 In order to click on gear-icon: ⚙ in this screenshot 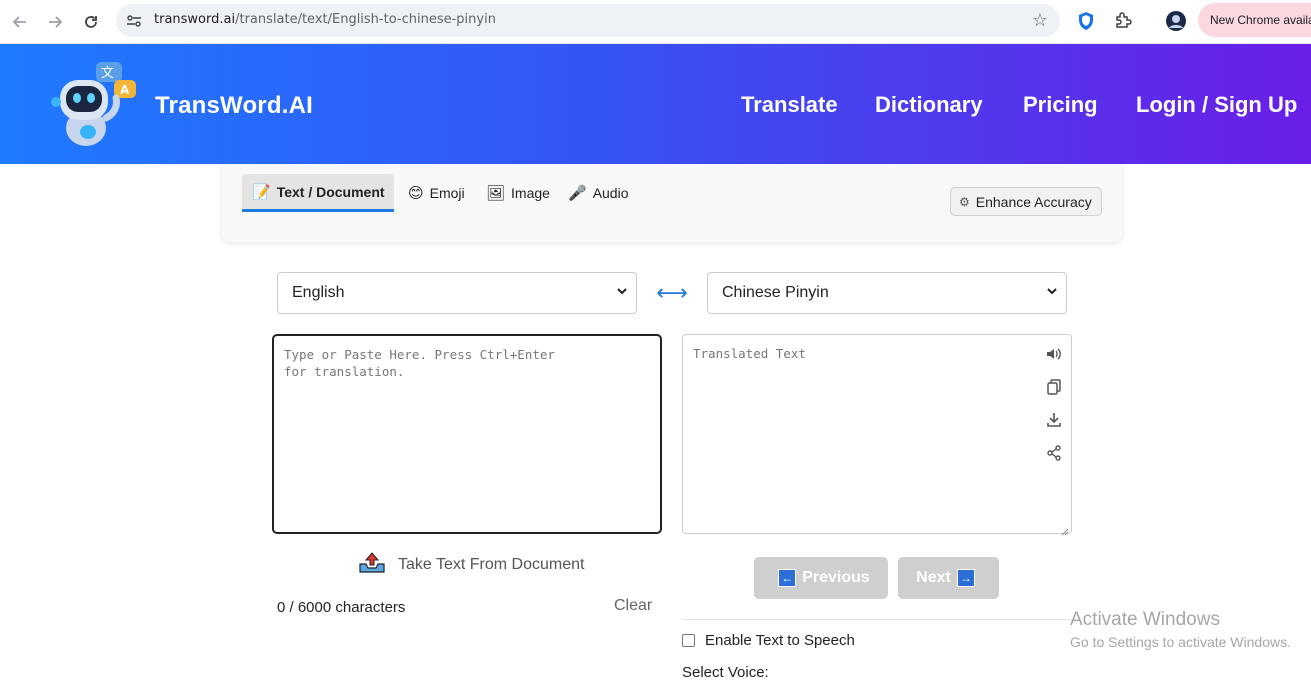, I will do `click(964, 201)`.